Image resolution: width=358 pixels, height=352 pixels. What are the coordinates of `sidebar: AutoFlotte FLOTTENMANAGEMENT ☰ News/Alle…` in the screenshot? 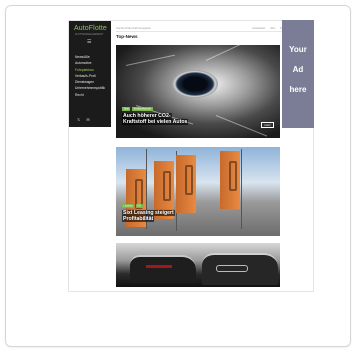 It's located at (90, 74).